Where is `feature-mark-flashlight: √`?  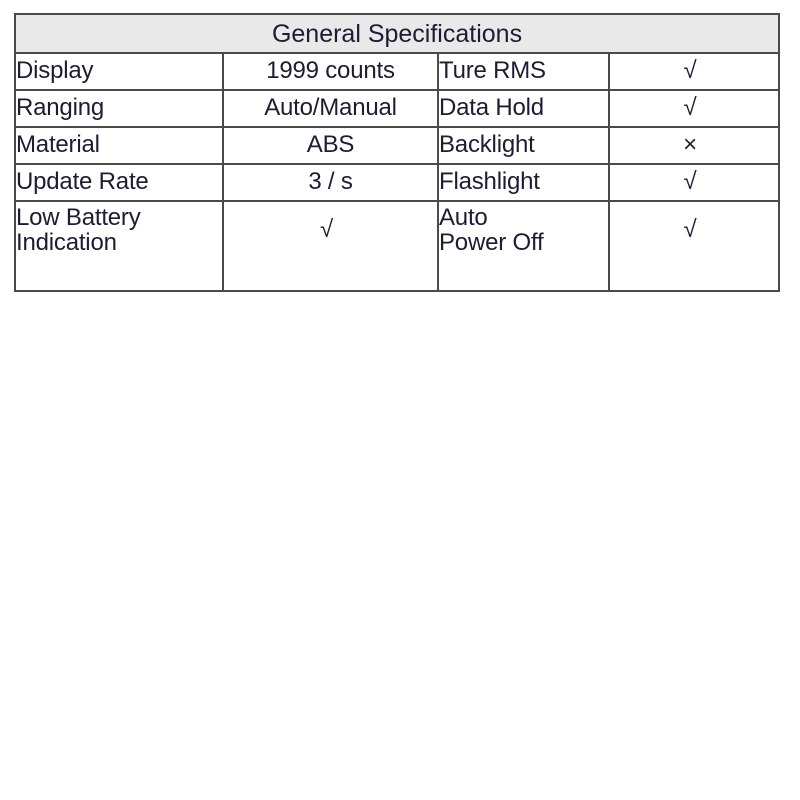
feature-mark-flashlight: √ is located at coordinates (694, 182).